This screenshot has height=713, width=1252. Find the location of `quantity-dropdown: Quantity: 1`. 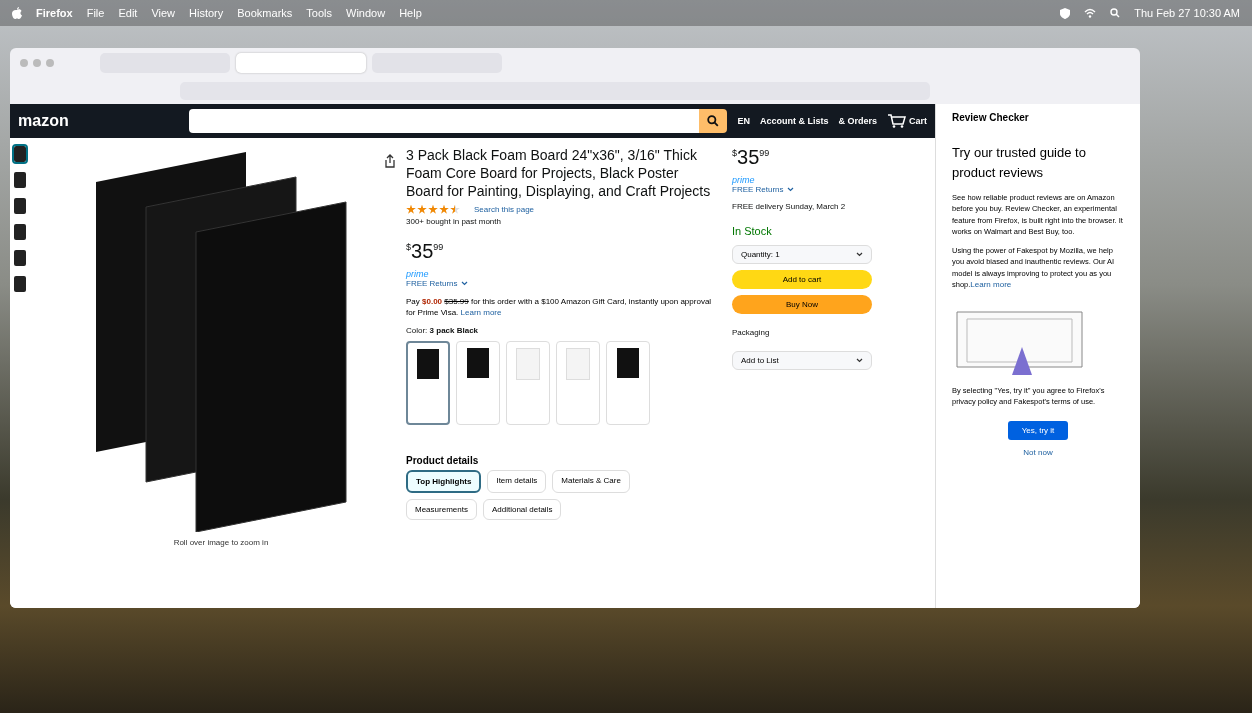

quantity-dropdown: Quantity: 1 is located at coordinates (802, 254).